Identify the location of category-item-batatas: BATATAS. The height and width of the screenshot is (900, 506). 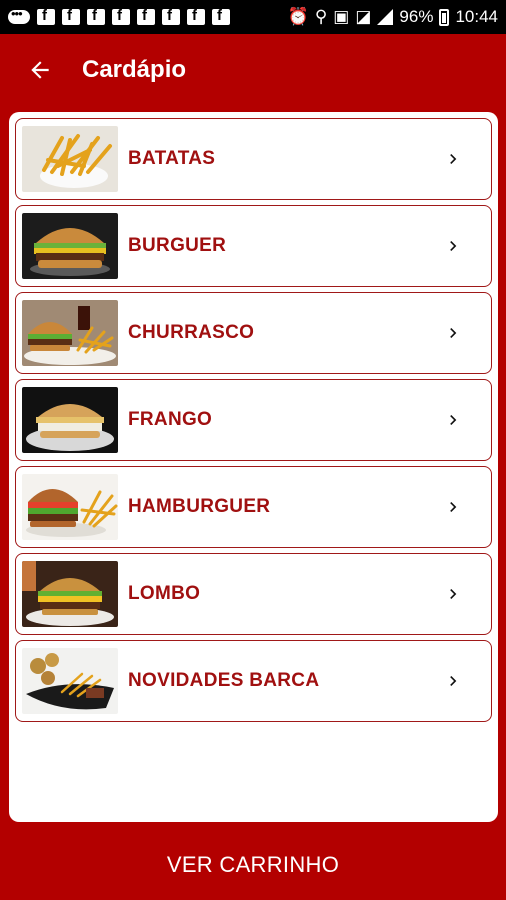
(253, 159).